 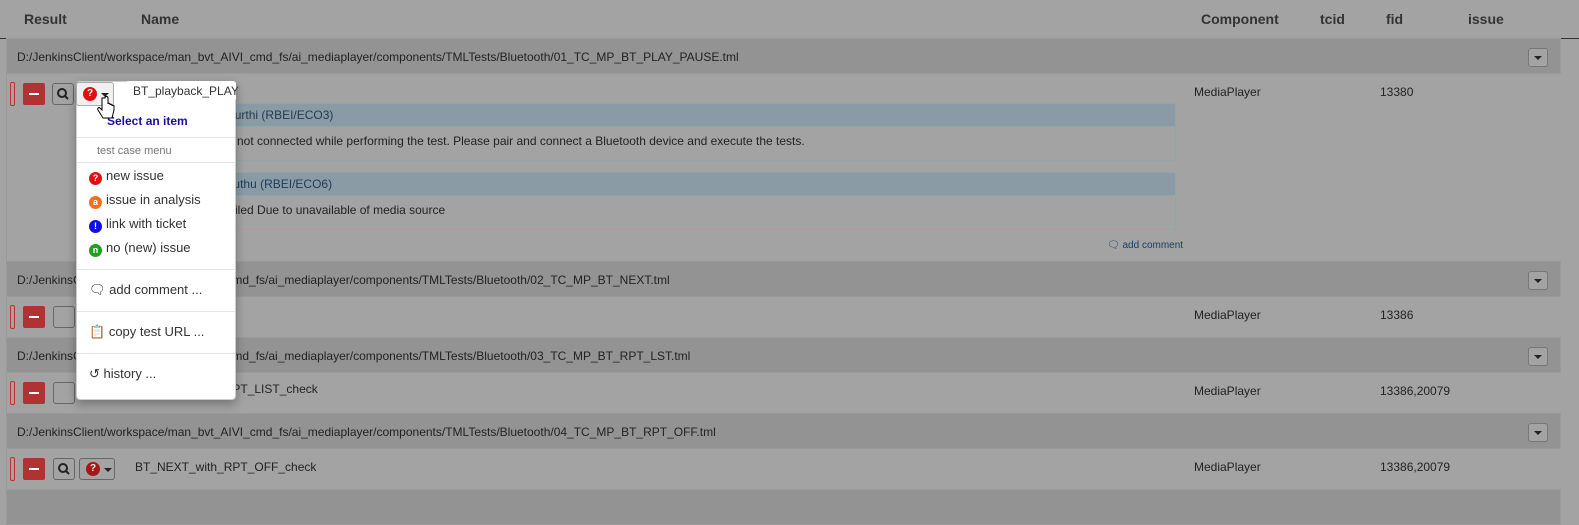 What do you see at coordinates (126, 176) in the screenshot?
I see `menu-item-new-issue: ? new issue` at bounding box center [126, 176].